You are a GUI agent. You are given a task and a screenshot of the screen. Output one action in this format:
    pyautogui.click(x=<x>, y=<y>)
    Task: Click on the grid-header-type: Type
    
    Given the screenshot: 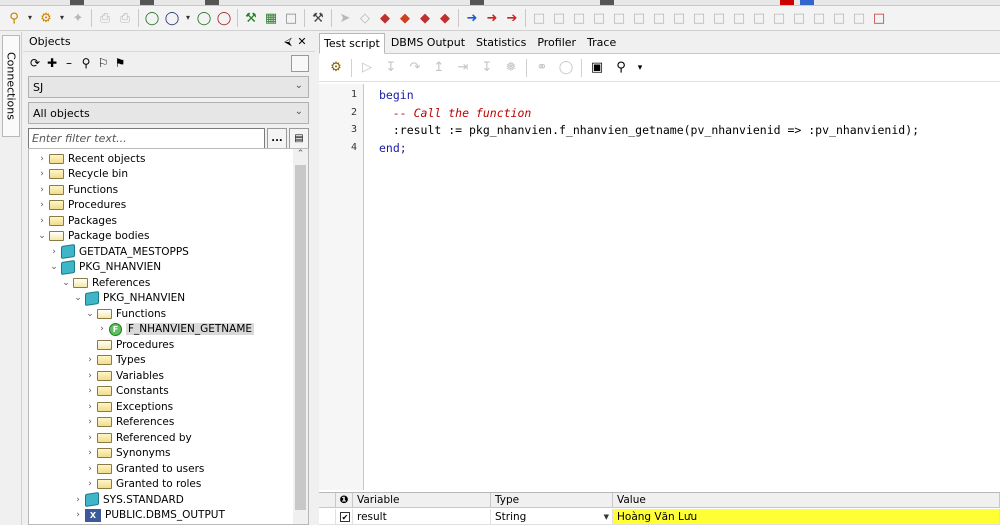 What is the action you would take?
    pyautogui.click(x=552, y=500)
    